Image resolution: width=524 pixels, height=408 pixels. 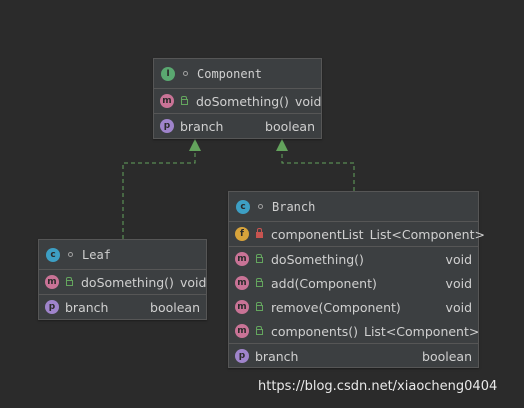 What do you see at coordinates (159, 195) in the screenshot?
I see `leaf-to-component-edge` at bounding box center [159, 195].